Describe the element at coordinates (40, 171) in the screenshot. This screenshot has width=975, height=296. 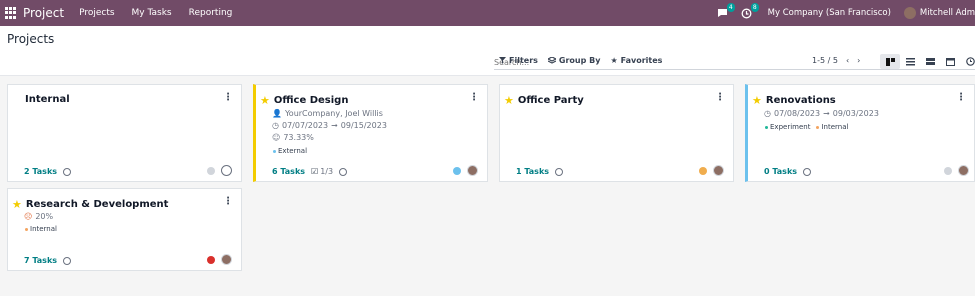
I see `tasks-link: 2 Tasks` at that location.